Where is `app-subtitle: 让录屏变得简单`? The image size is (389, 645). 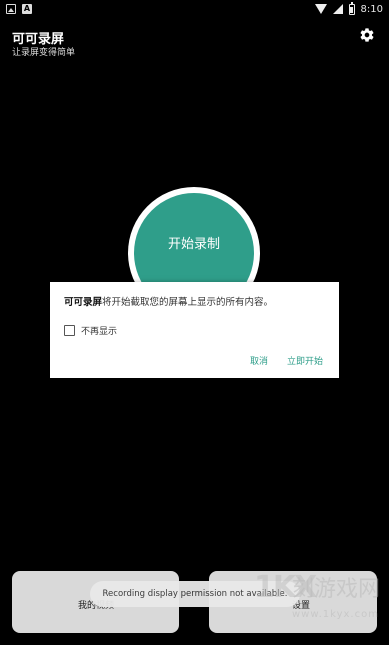
app-subtitle: 让录屏变得简单 is located at coordinates (44, 53).